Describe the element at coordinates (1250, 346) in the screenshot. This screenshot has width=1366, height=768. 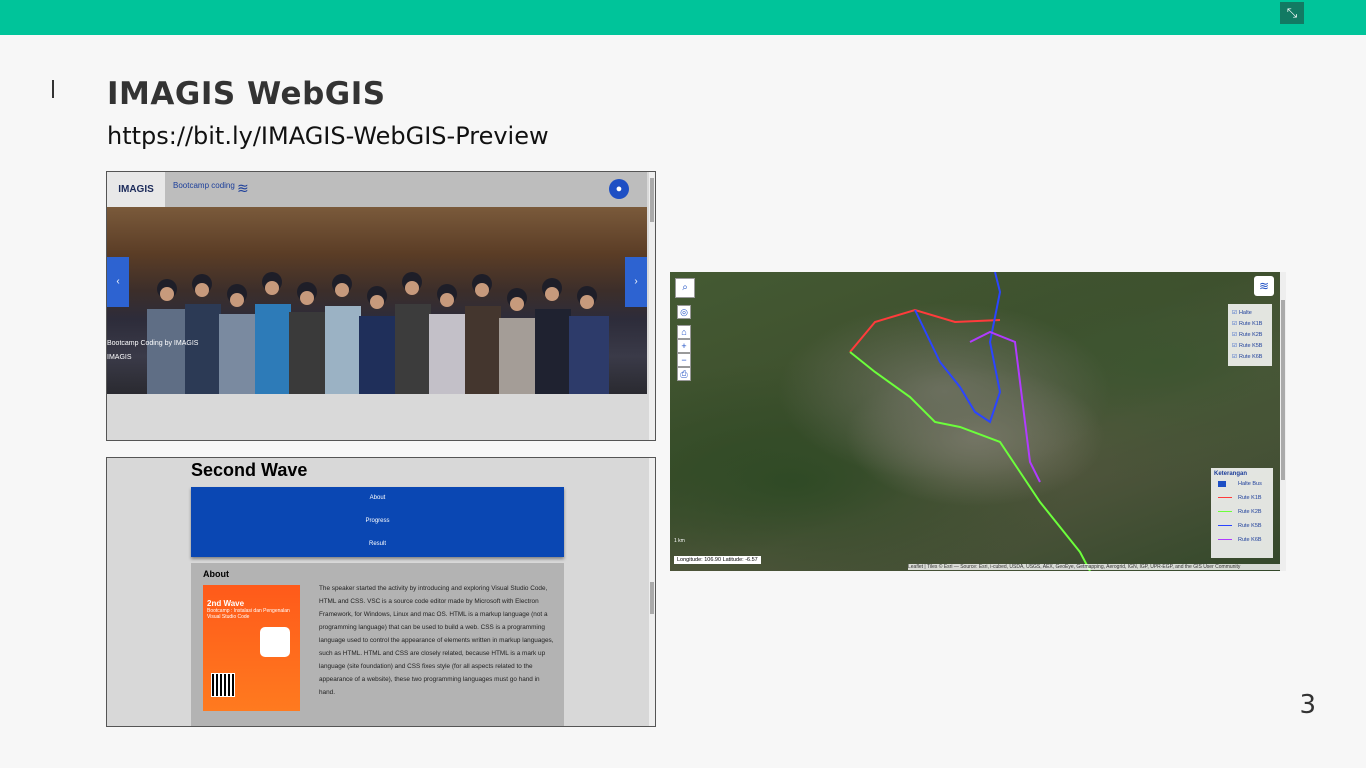
I see `layer-toggle-k5b: Rute K5B` at that location.